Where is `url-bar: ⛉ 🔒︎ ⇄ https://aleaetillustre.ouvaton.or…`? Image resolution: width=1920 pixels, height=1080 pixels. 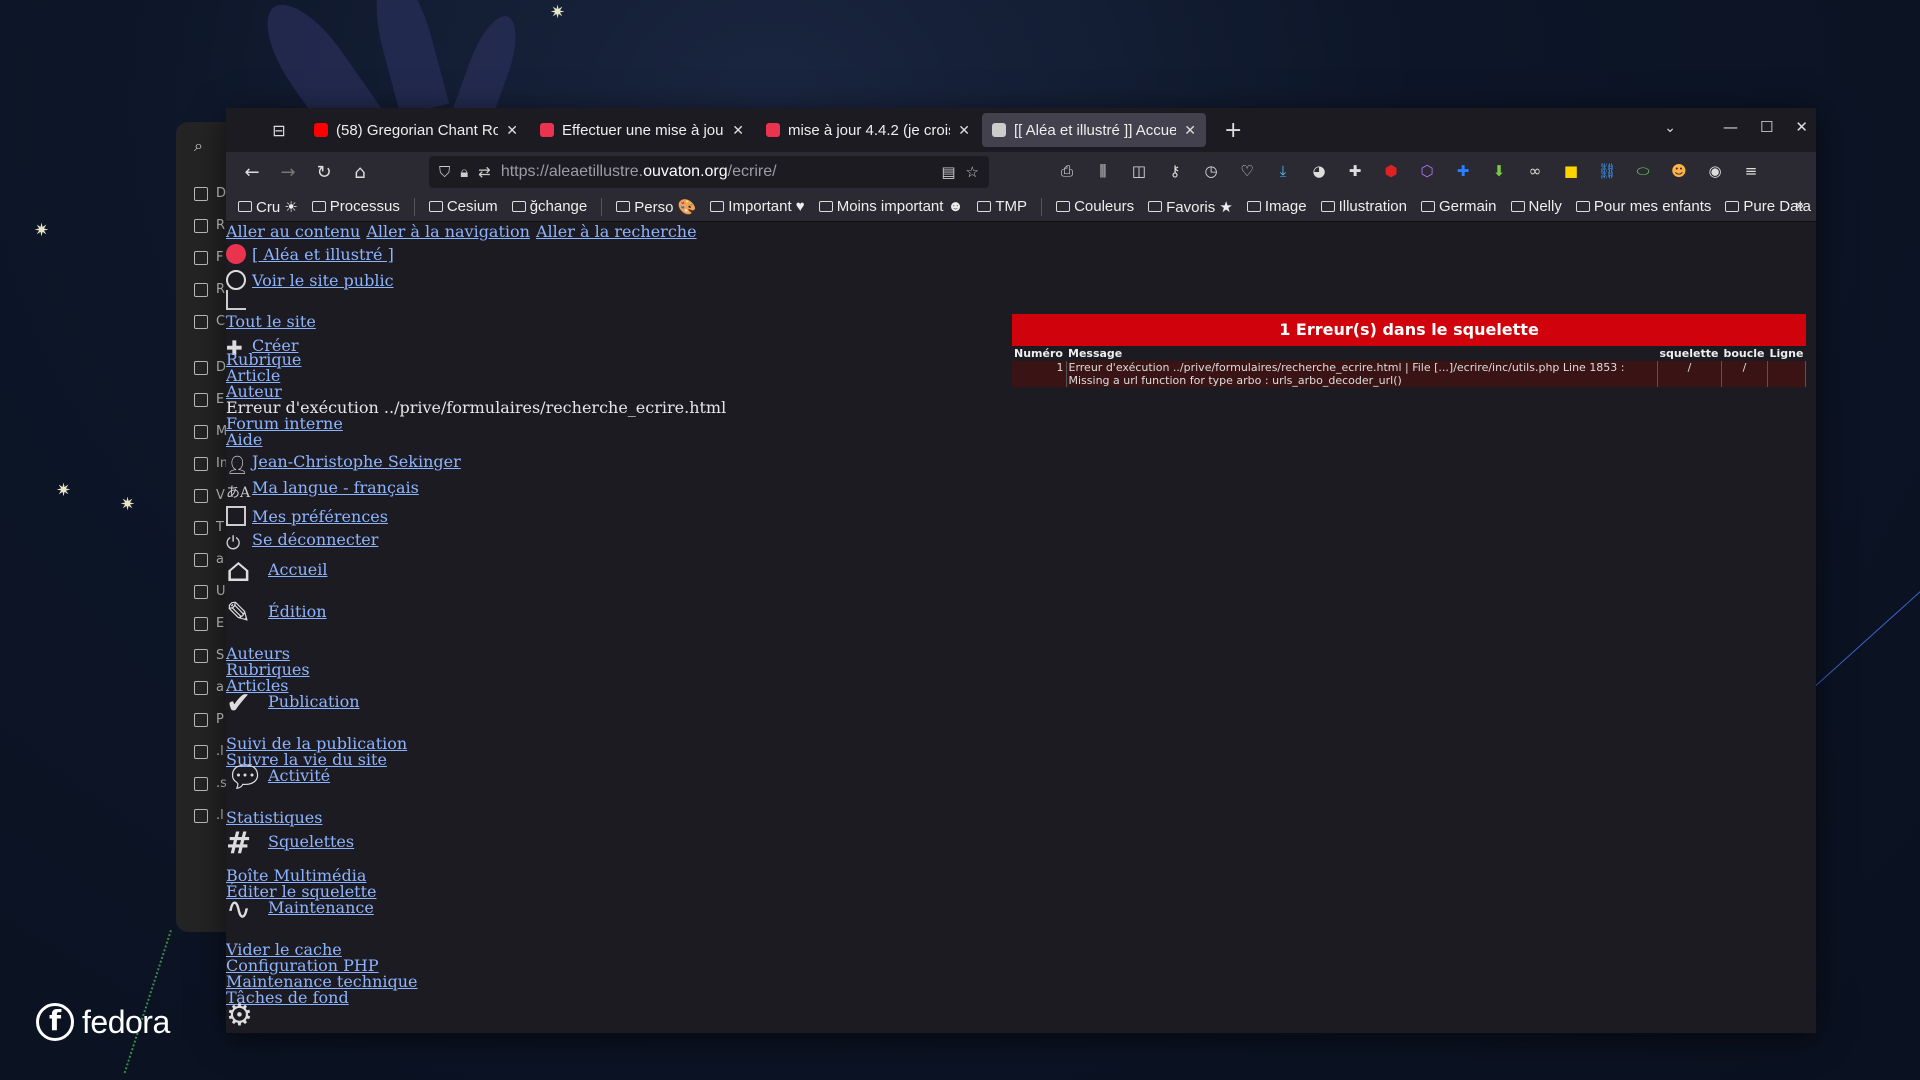
url-bar: ⛉ 🔒︎ ⇄ https://aleaetillustre.ouvaton.or… is located at coordinates (709, 172).